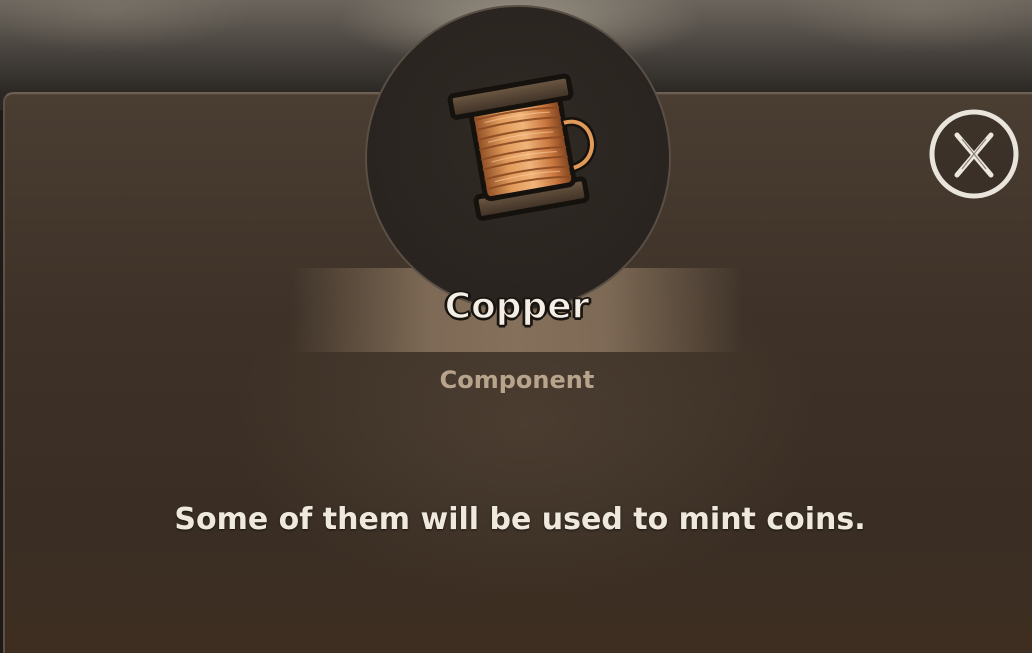 The image size is (1032, 653). I want to click on close-button, so click(974, 154).